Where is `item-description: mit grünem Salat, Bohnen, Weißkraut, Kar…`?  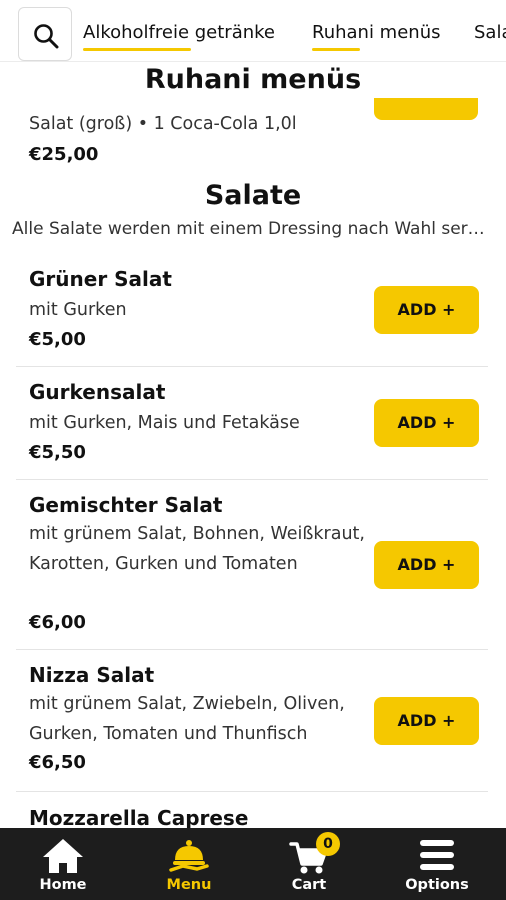
item-description: mit grünem Salat, Bohnen, Weißkraut, Kar… is located at coordinates (197, 549).